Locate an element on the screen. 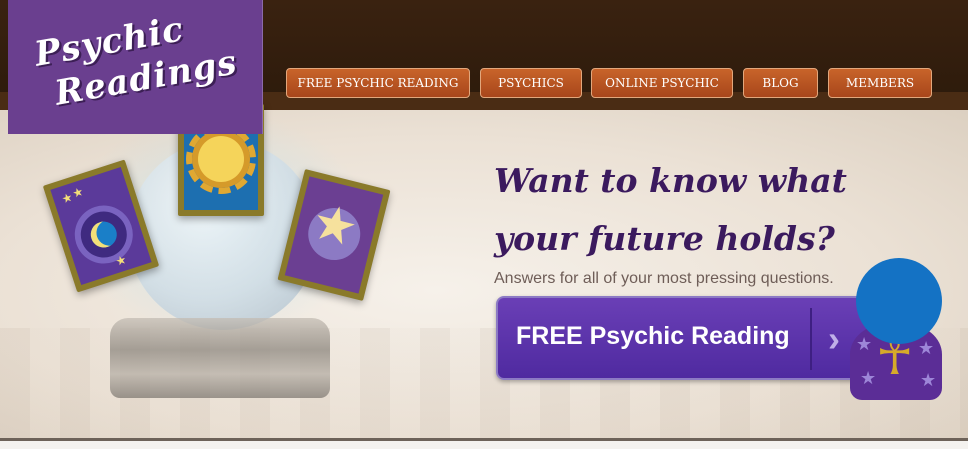 Image resolution: width=968 pixels, height=449 pixels. free-reading-cta-button: FREE Psychic Reading › is located at coordinates (695, 338).